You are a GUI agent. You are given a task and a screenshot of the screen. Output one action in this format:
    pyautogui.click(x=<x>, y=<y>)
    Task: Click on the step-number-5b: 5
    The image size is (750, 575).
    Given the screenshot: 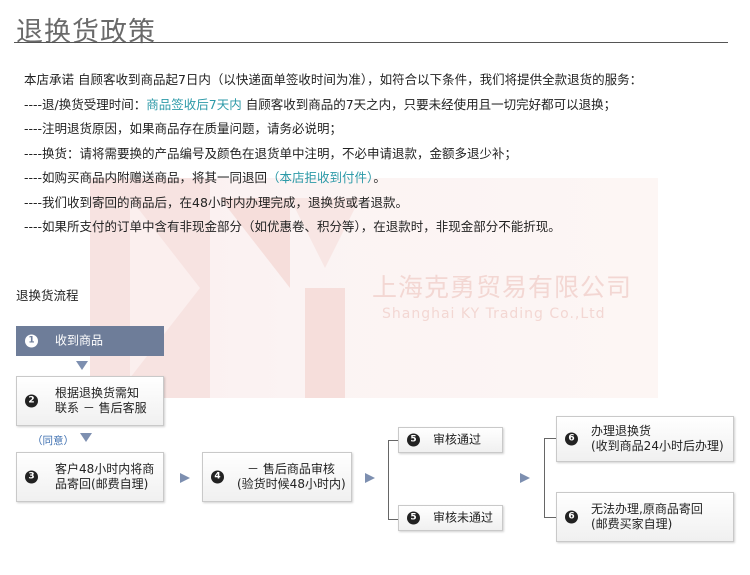 What is the action you would take?
    pyautogui.click(x=413, y=518)
    